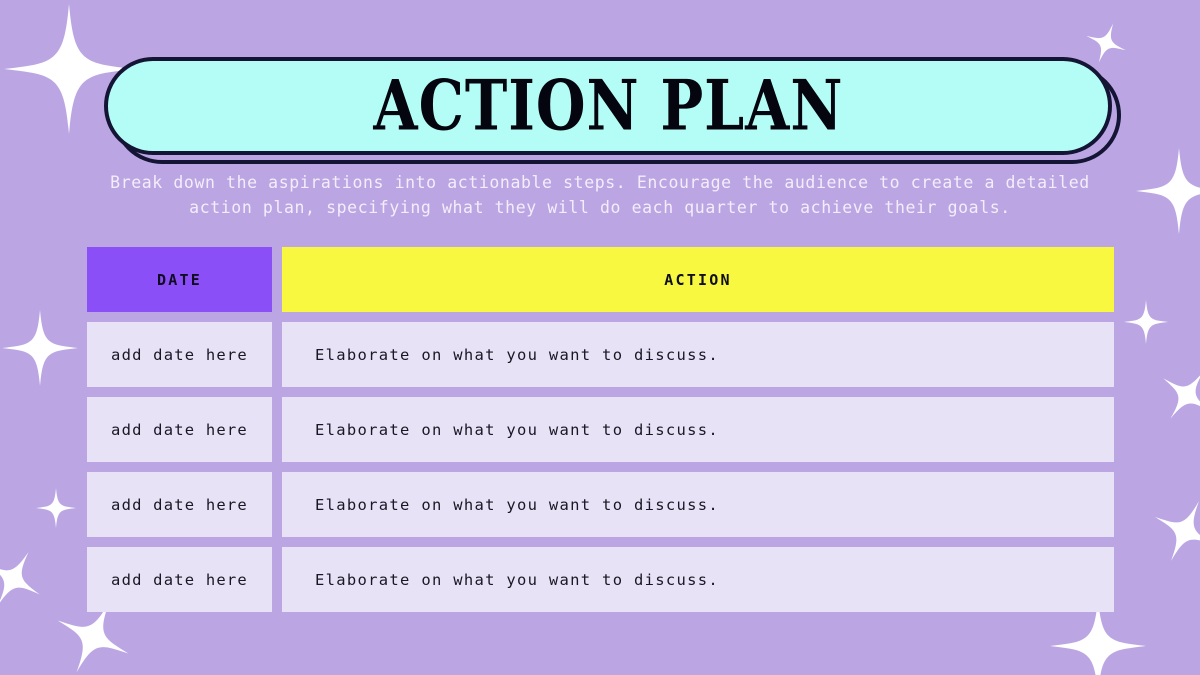 Image resolution: width=1200 pixels, height=675 pixels. I want to click on table-header-row: DATE ACTION, so click(600, 279).